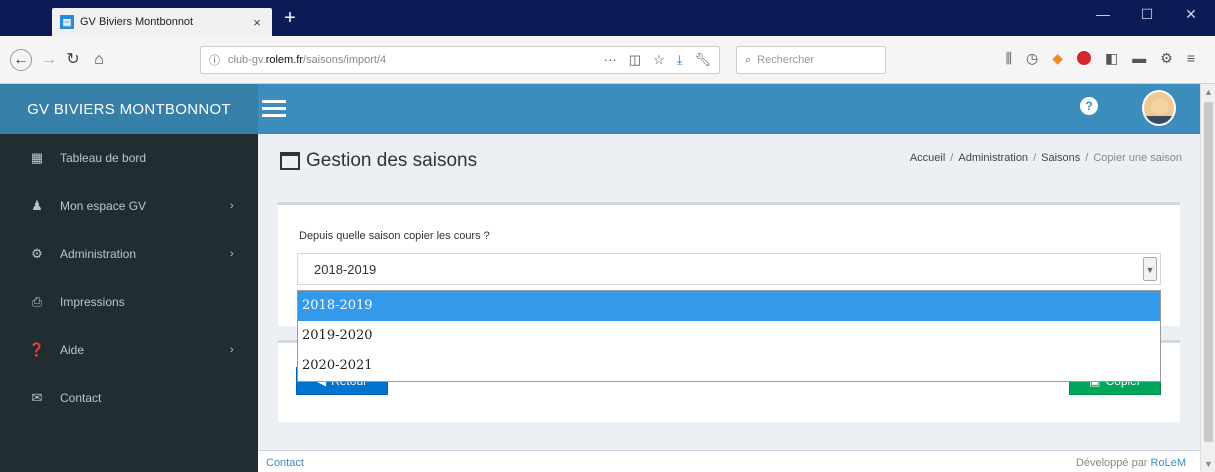 The width and height of the screenshot is (1215, 472). Describe the element at coordinates (67, 22) in the screenshot. I see `favicon-icon: ▤` at that location.